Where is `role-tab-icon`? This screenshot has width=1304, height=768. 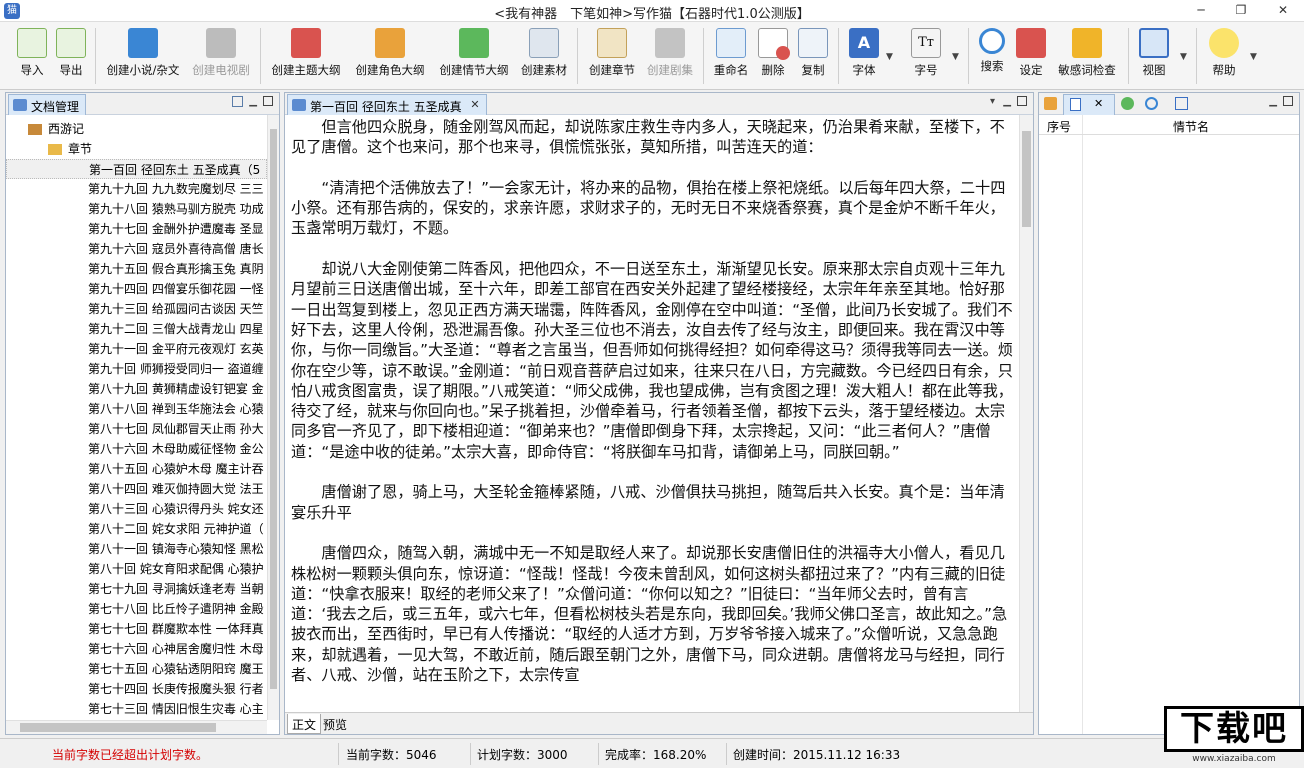 role-tab-icon is located at coordinates (1050, 103).